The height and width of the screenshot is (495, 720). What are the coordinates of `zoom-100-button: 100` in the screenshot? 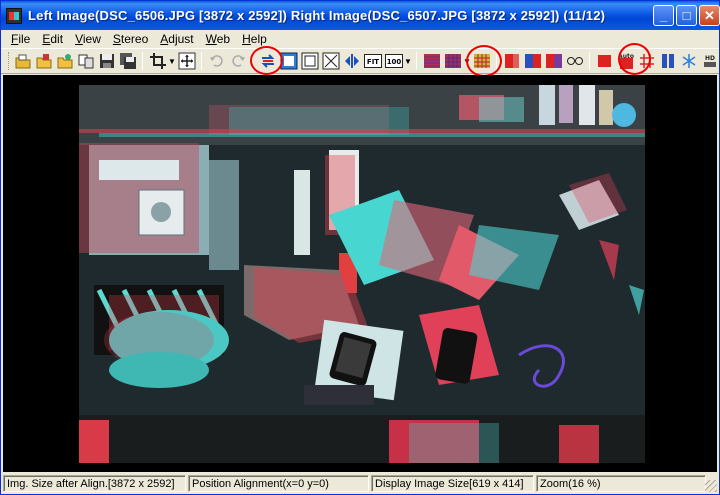 It's located at (393, 61).